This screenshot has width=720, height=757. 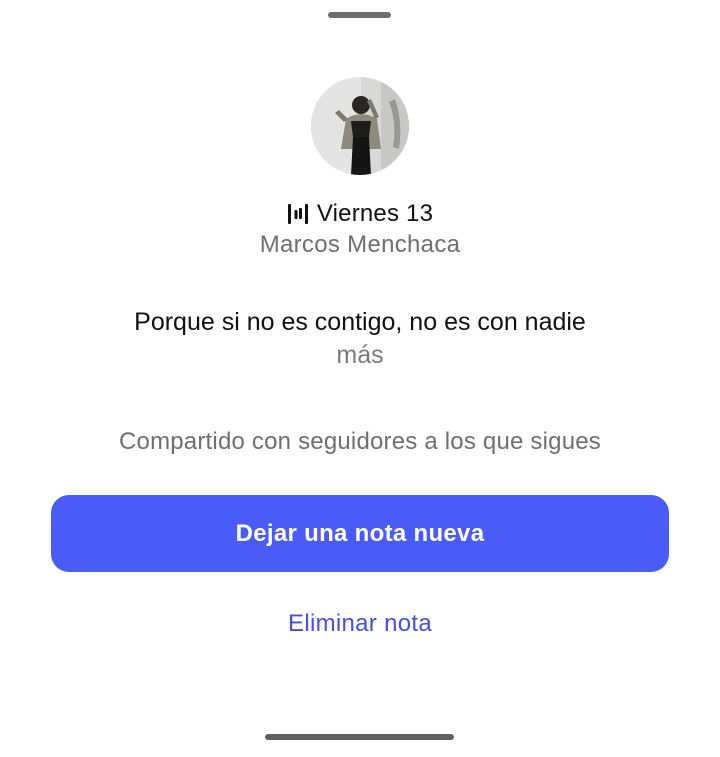 What do you see at coordinates (360, 624) in the screenshot?
I see `delete-note-button: Eliminar nota` at bounding box center [360, 624].